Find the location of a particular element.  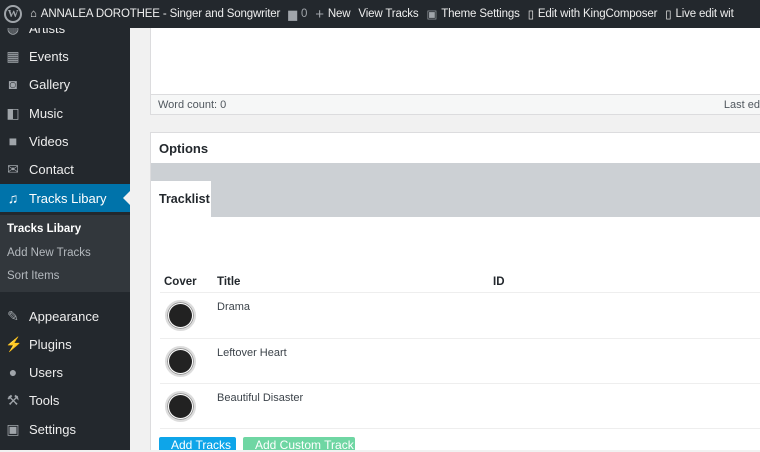

view-tracks-link: View Tracks is located at coordinates (388, 14).